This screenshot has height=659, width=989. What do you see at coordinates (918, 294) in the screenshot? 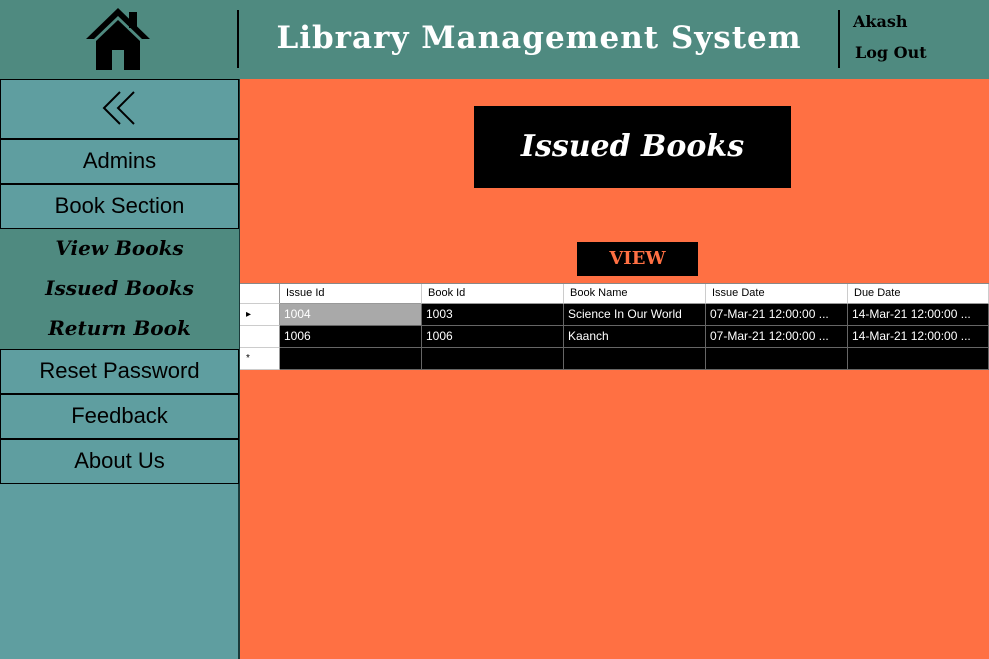
I see `column-header-due-date: Due Date` at bounding box center [918, 294].